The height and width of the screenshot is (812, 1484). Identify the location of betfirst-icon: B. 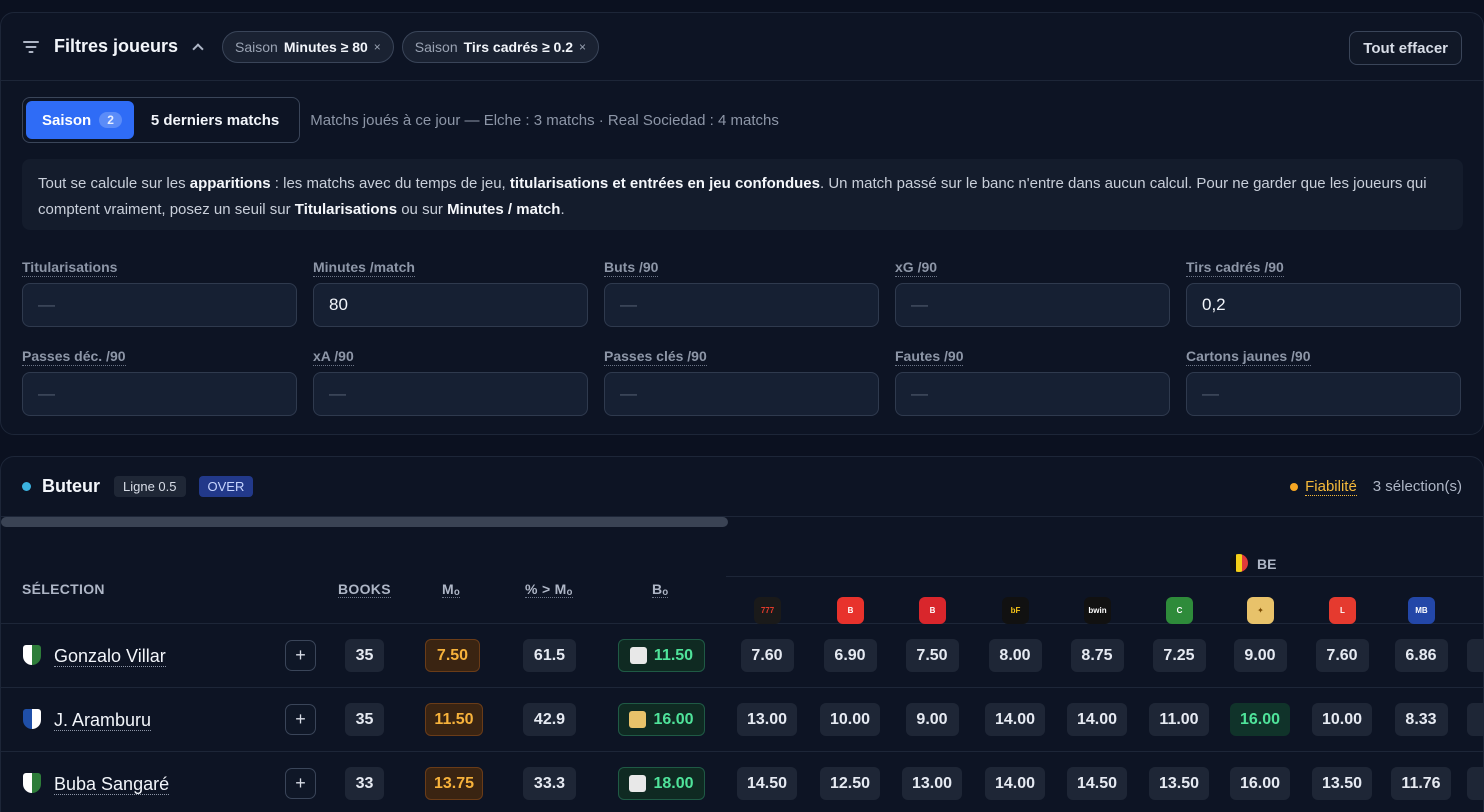
(932, 610).